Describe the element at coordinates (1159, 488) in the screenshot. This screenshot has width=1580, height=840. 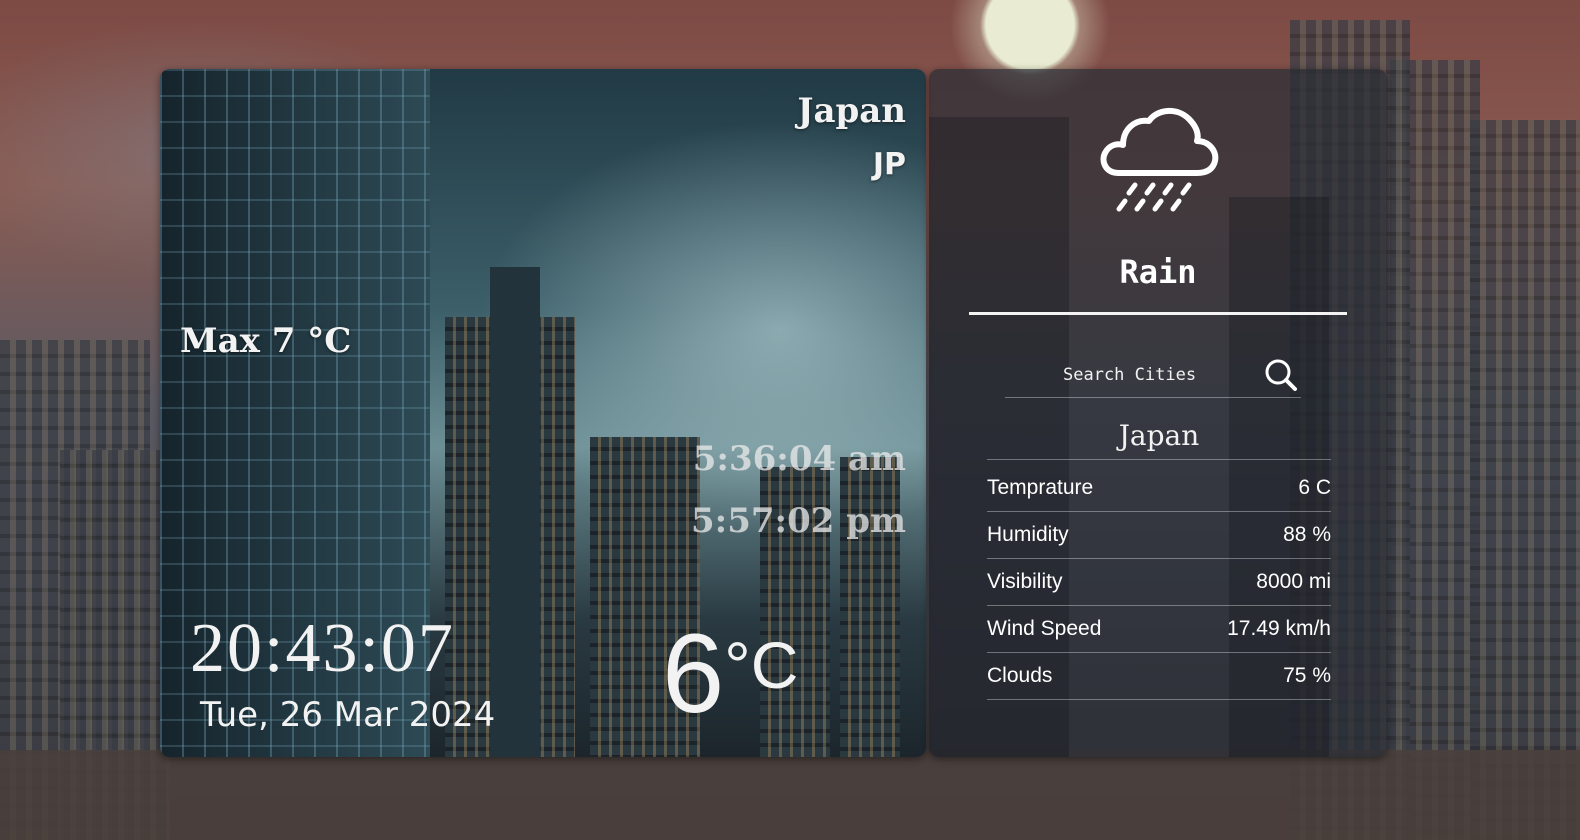
I see `detail-row-temperature: Temprature 6 C` at that location.